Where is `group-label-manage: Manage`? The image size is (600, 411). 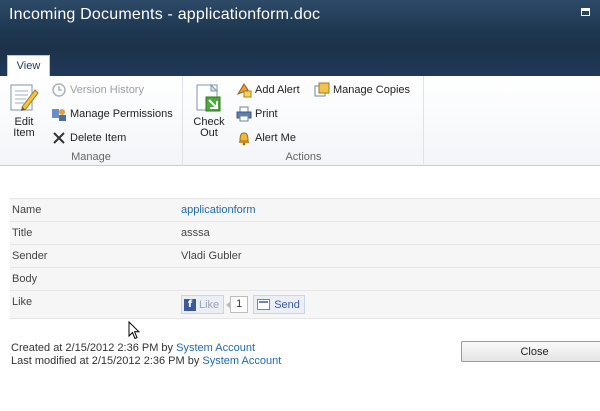 group-label-manage: Manage is located at coordinates (91, 157).